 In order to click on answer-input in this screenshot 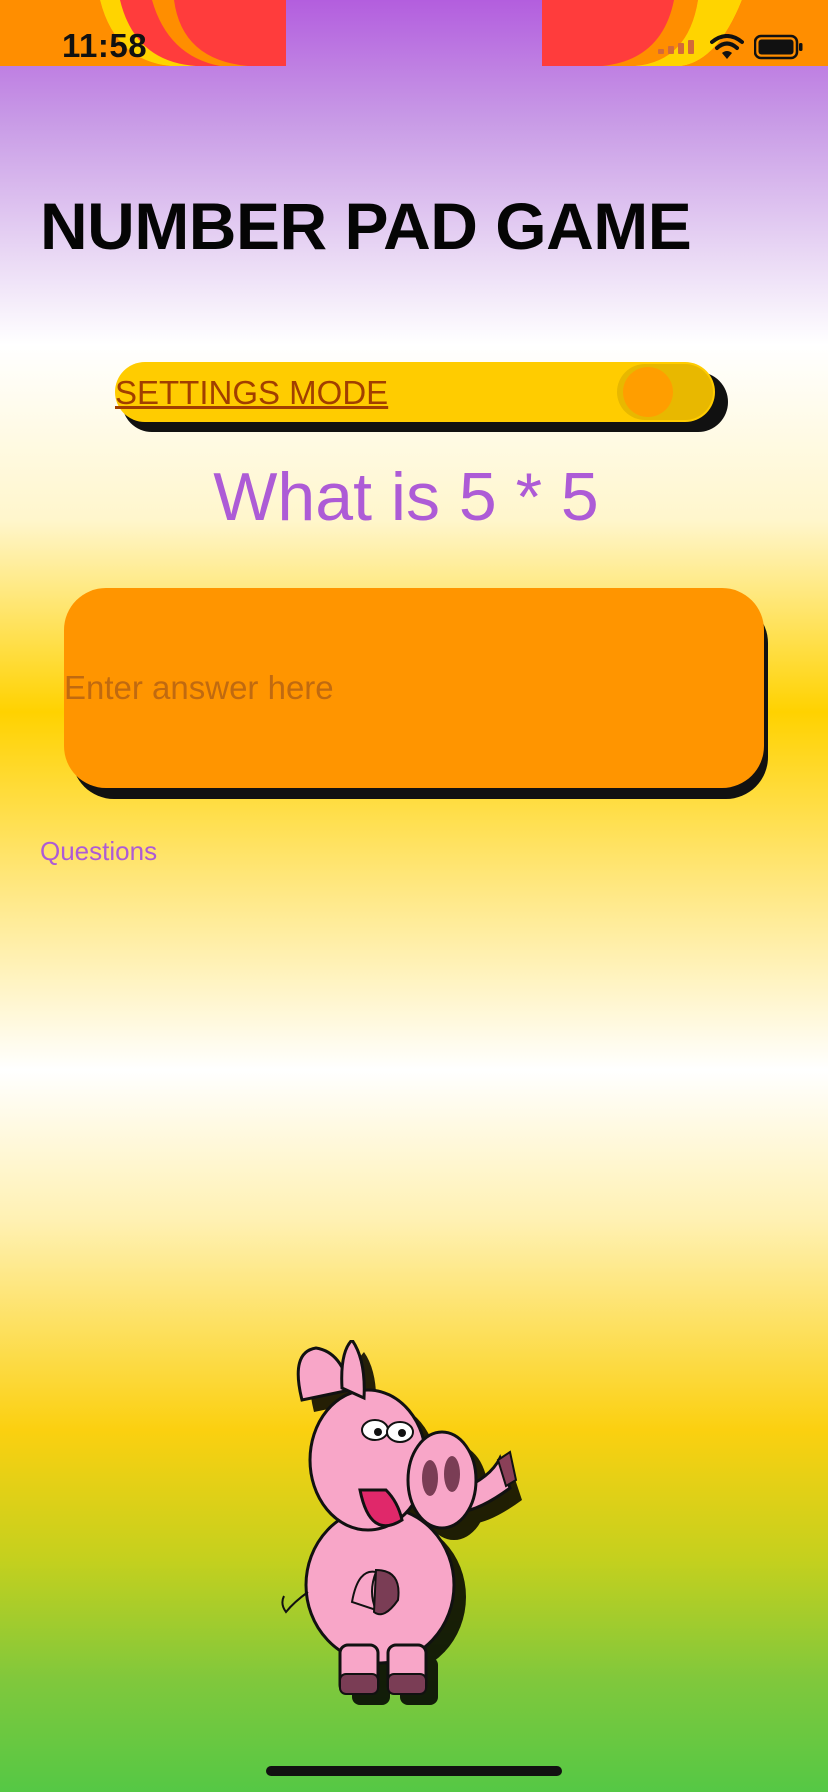, I will do `click(414, 688)`.